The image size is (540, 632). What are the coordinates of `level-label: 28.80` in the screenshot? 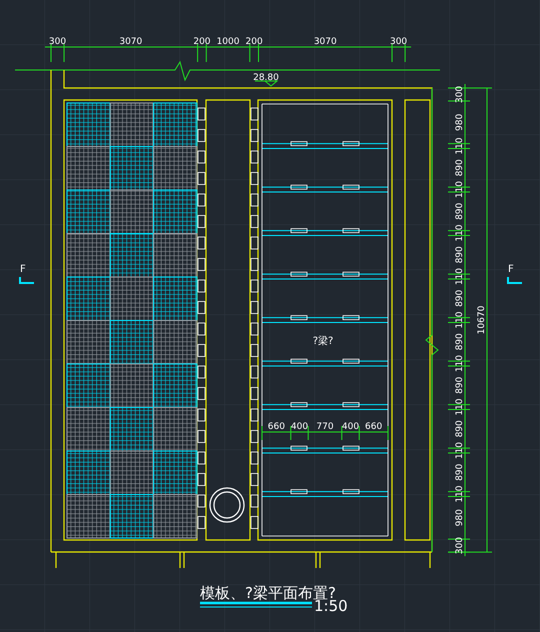 It's located at (266, 78).